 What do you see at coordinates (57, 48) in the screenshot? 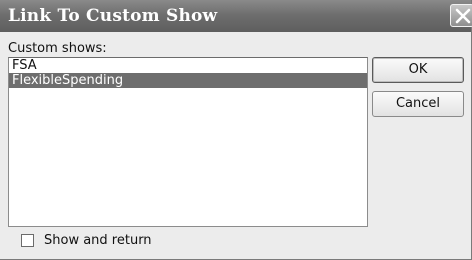
I see `custom-shows-label: Custom shows:` at bounding box center [57, 48].